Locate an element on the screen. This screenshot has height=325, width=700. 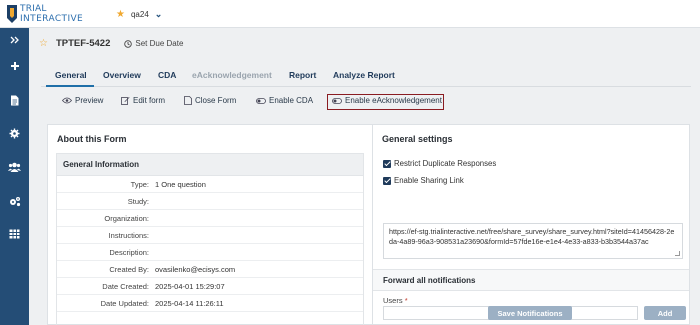
row-key: Created By: is located at coordinates (129, 269).